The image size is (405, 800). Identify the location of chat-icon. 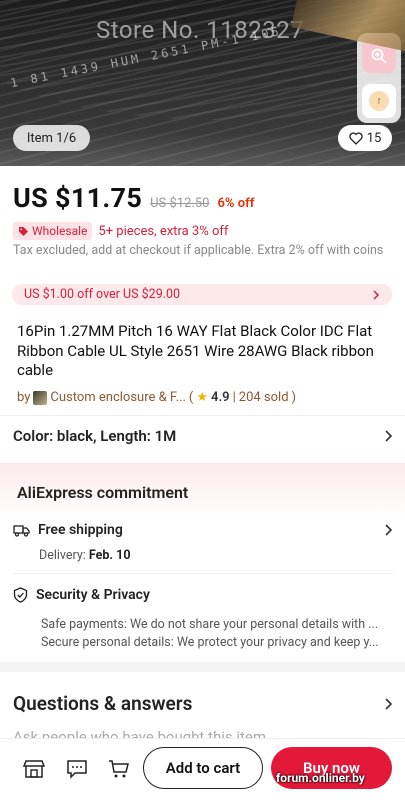
(77, 769).